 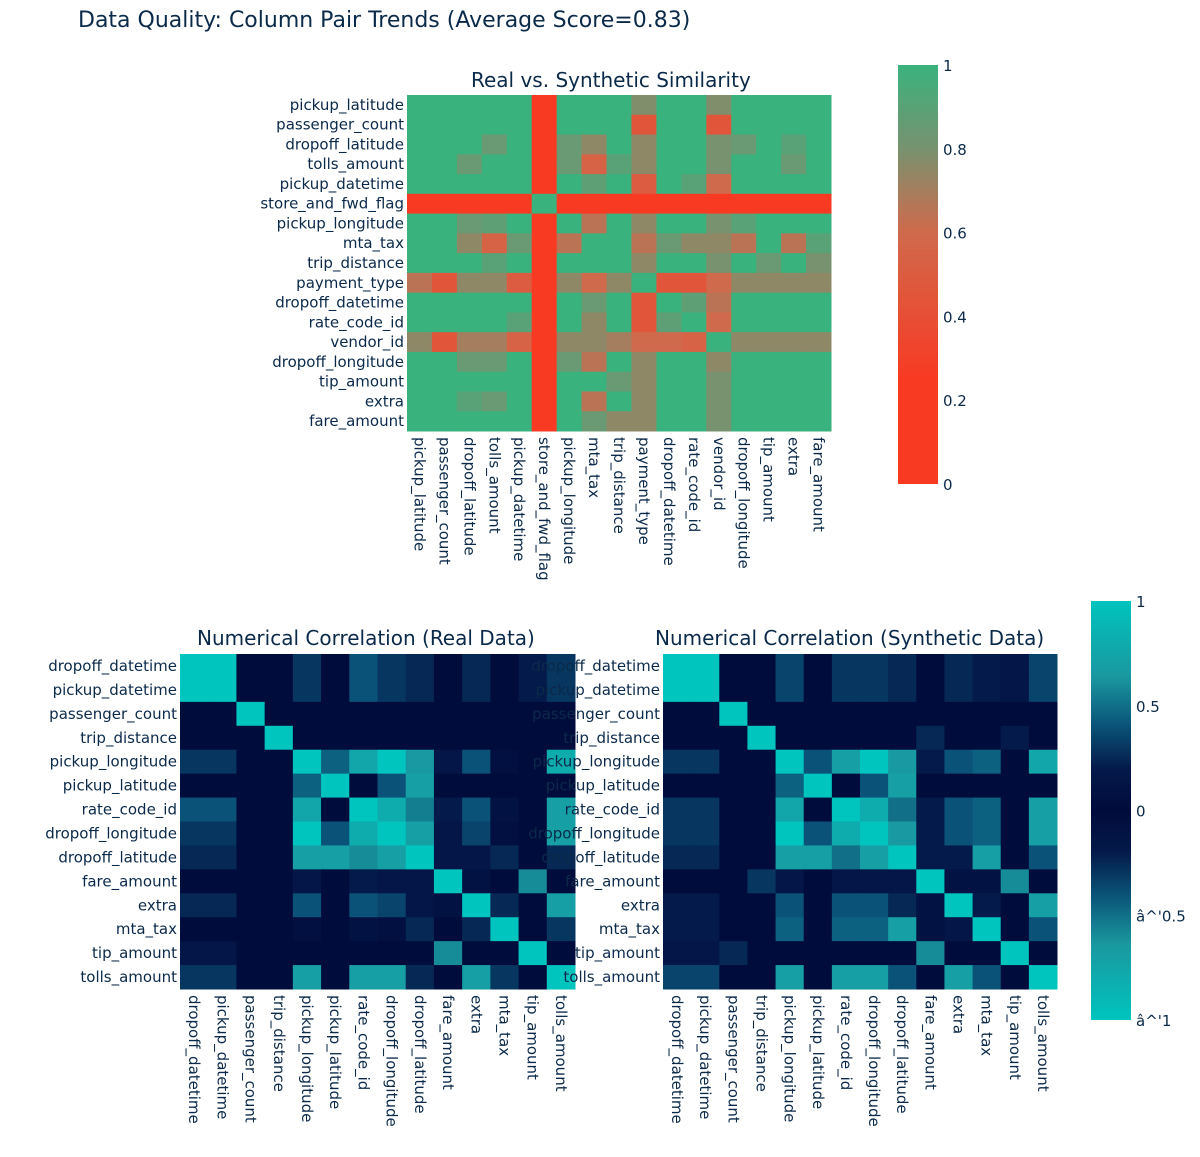 I want to click on y-tick-label: dropoff_latitude, so click(x=344, y=144).